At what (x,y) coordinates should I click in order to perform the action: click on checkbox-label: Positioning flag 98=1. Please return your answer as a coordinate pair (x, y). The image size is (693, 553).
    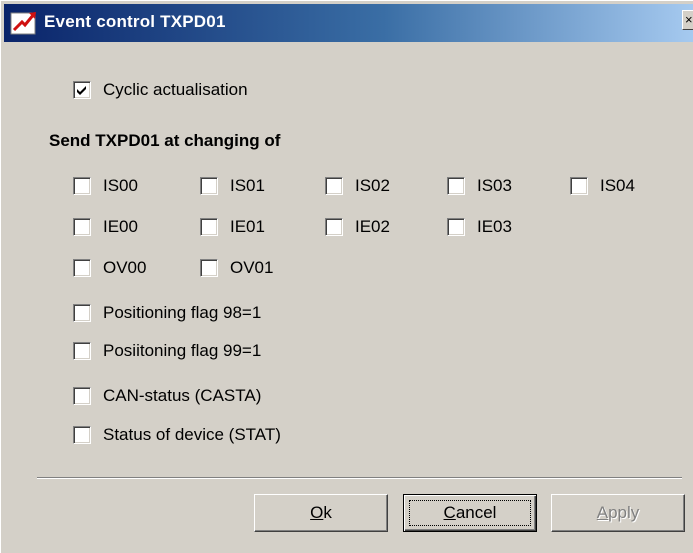
    Looking at the image, I should click on (182, 312).